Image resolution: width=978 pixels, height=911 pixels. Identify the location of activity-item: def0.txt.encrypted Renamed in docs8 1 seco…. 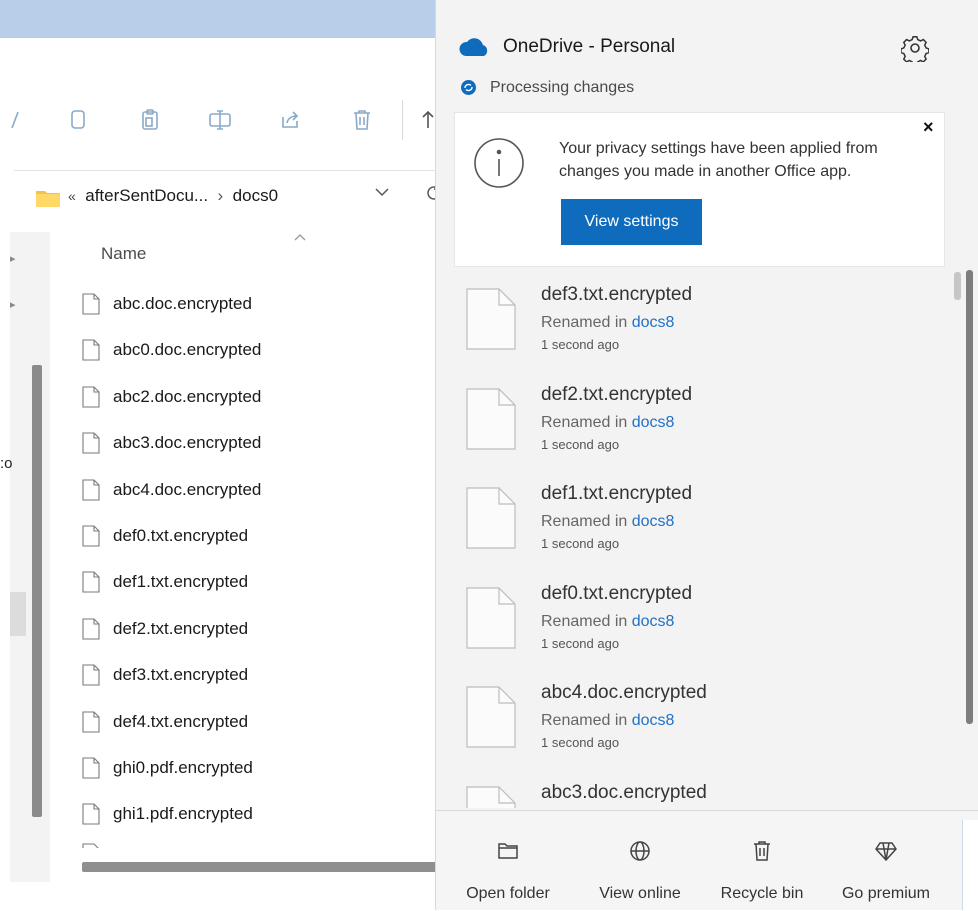
(696, 619).